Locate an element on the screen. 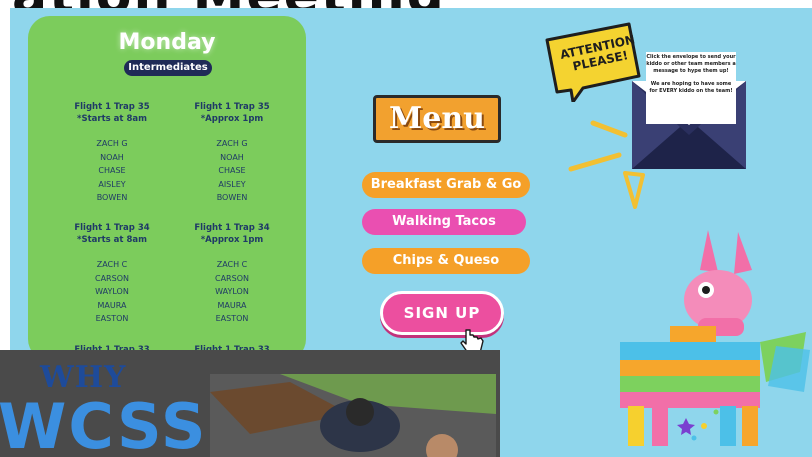 This screenshot has width=812, height=457. menu-heading: Menu is located at coordinates (437, 119).